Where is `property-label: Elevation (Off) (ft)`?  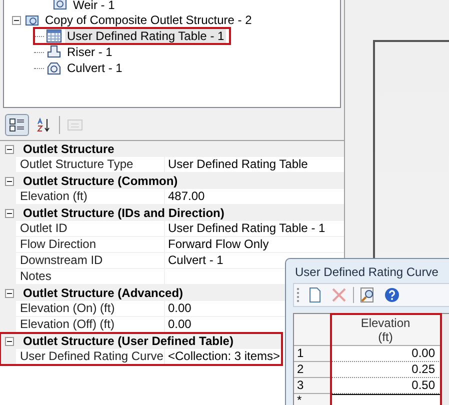 property-label: Elevation (Off) (ft) is located at coordinates (90, 325).